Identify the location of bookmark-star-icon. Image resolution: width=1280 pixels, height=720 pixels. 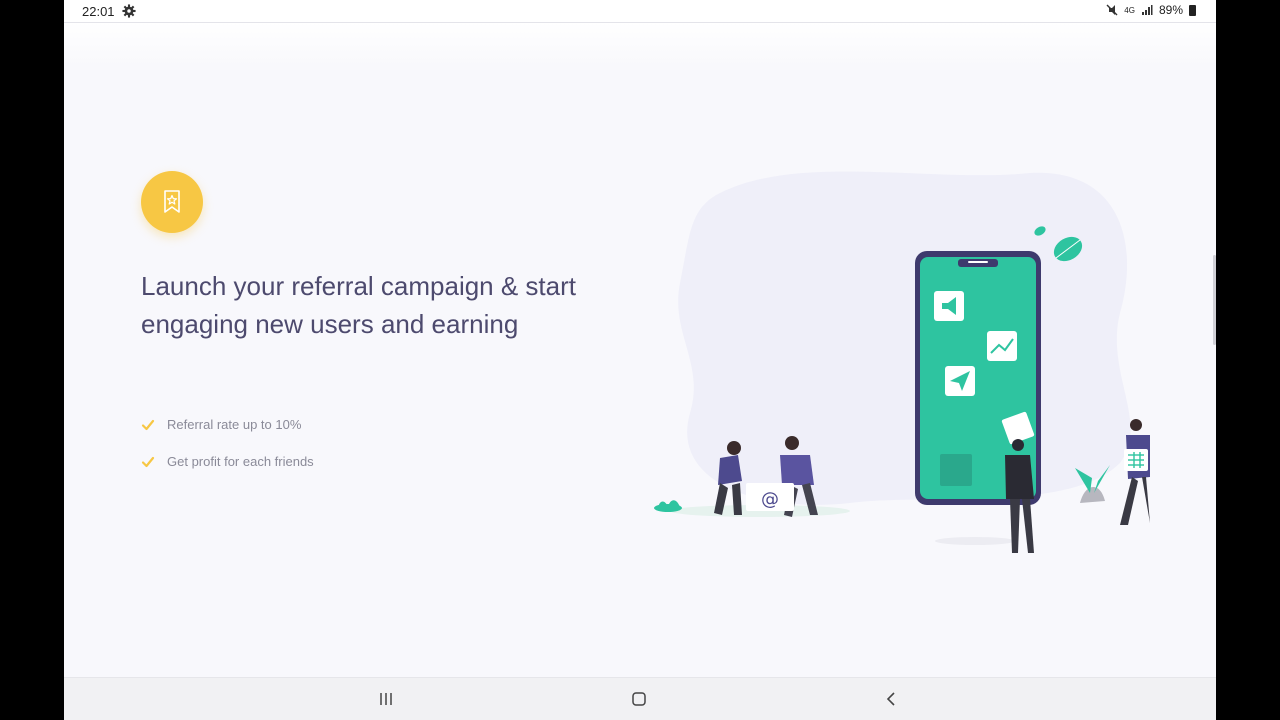
(172, 201).